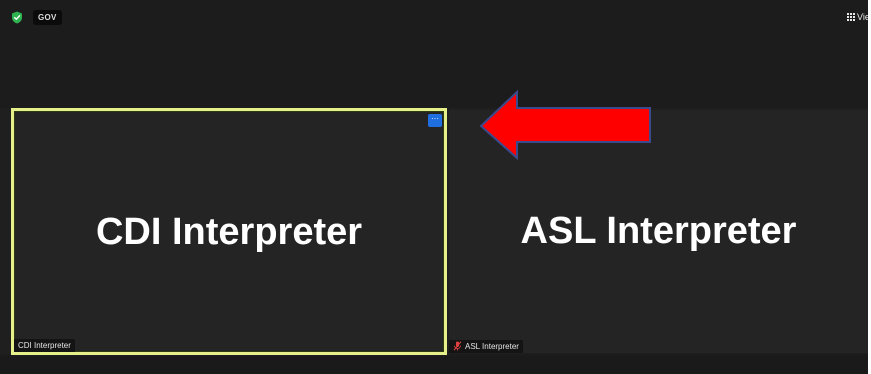 This screenshot has height=374, width=871. Describe the element at coordinates (862, 17) in the screenshot. I see `view-button-label: Vie` at that location.